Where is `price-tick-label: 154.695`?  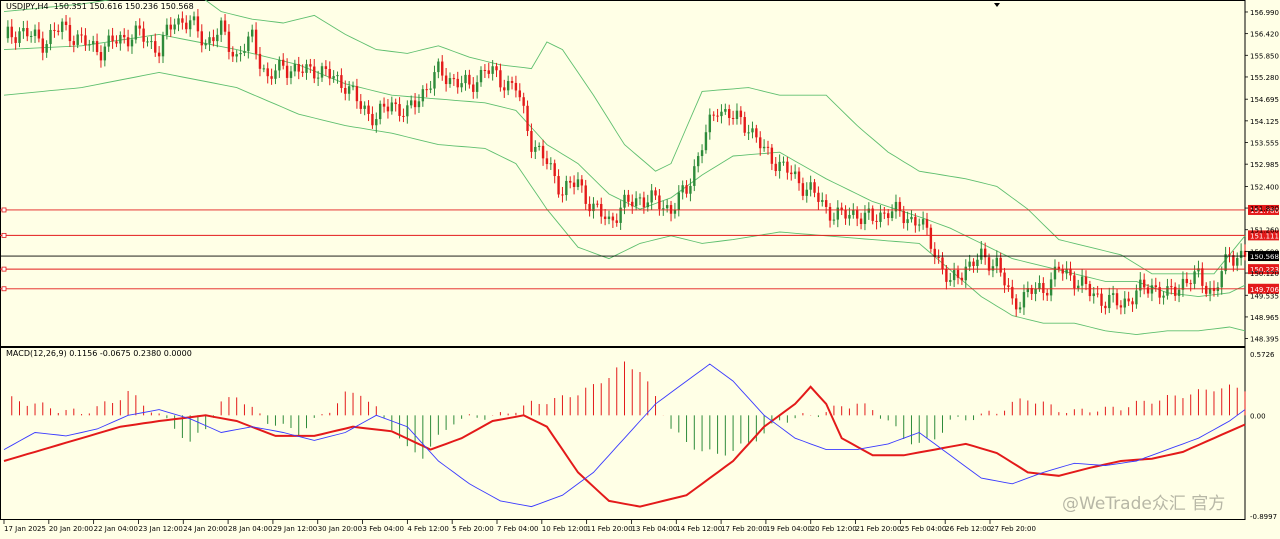 price-tick-label: 154.695 is located at coordinates (1264, 100).